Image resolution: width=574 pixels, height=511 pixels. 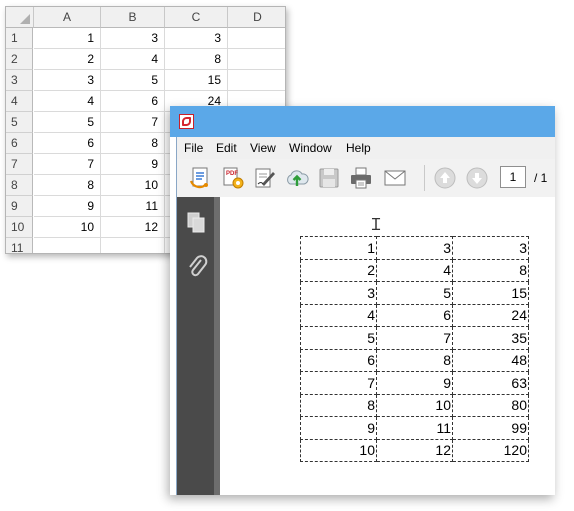 What do you see at coordinates (67, 17) in the screenshot?
I see `column-header-a: A` at bounding box center [67, 17].